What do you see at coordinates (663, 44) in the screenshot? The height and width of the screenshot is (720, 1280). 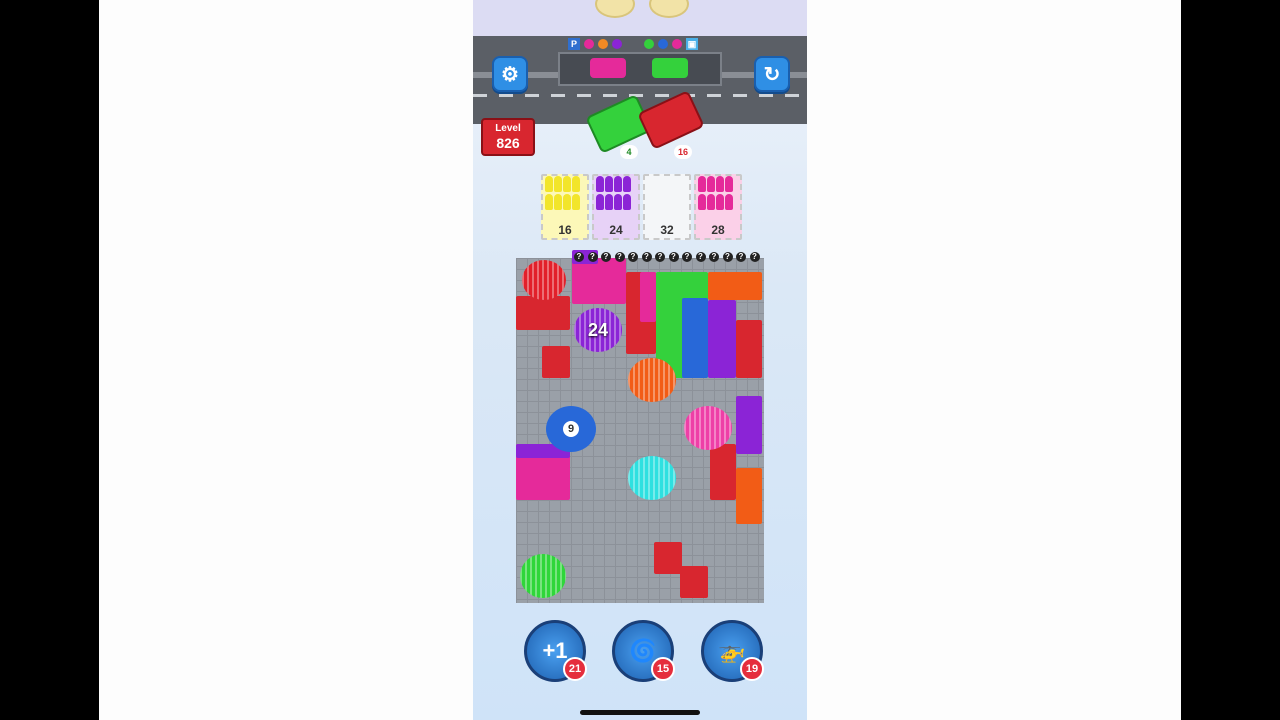 I see `blue-dot-icon` at bounding box center [663, 44].